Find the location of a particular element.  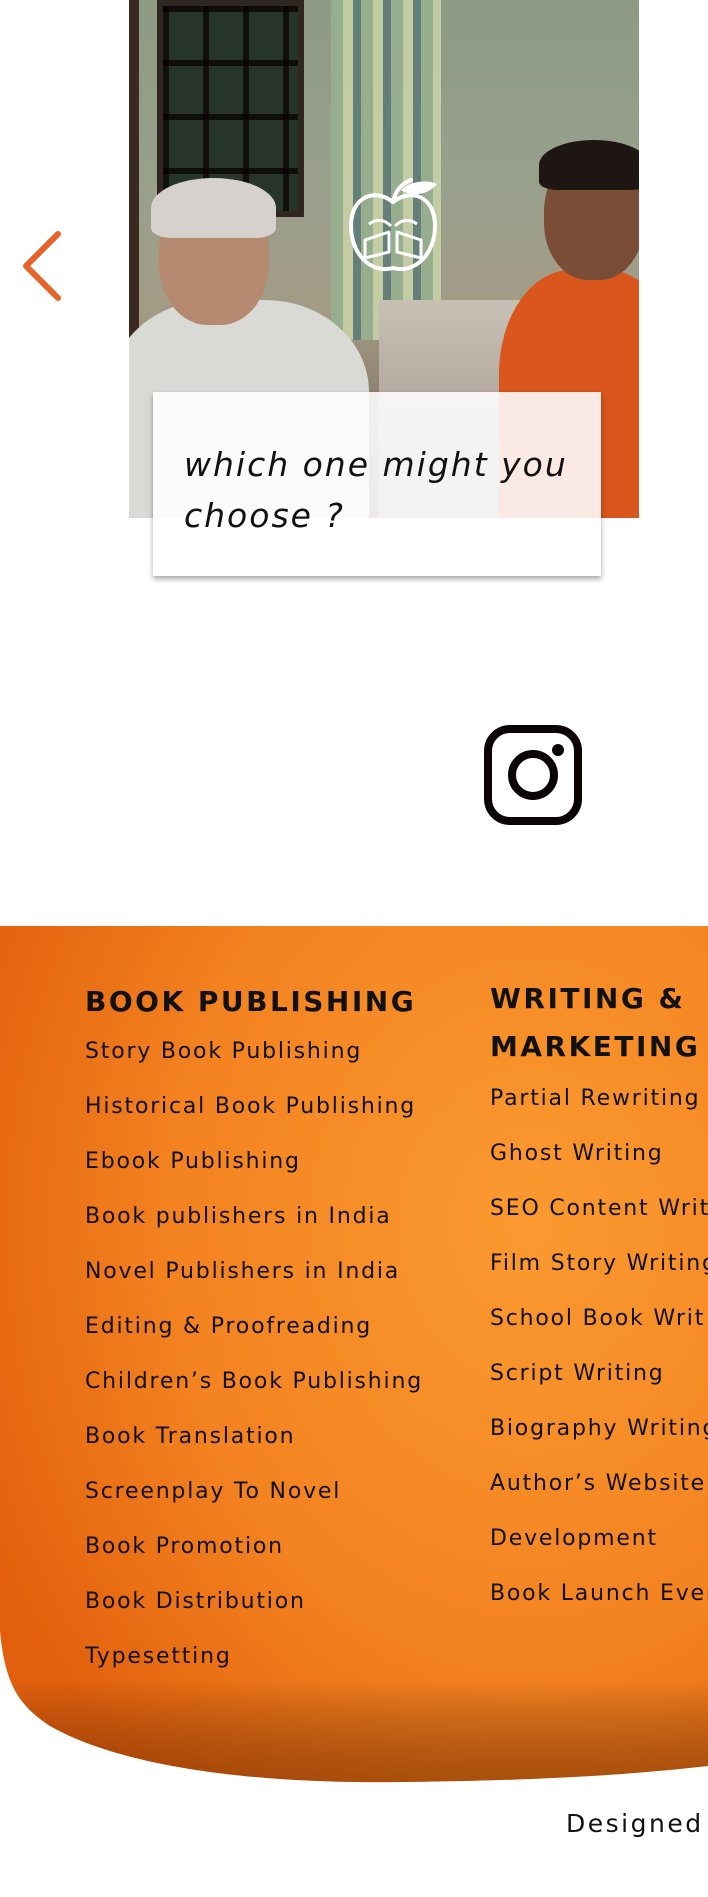

chevron-left-icon is located at coordinates (43, 266).